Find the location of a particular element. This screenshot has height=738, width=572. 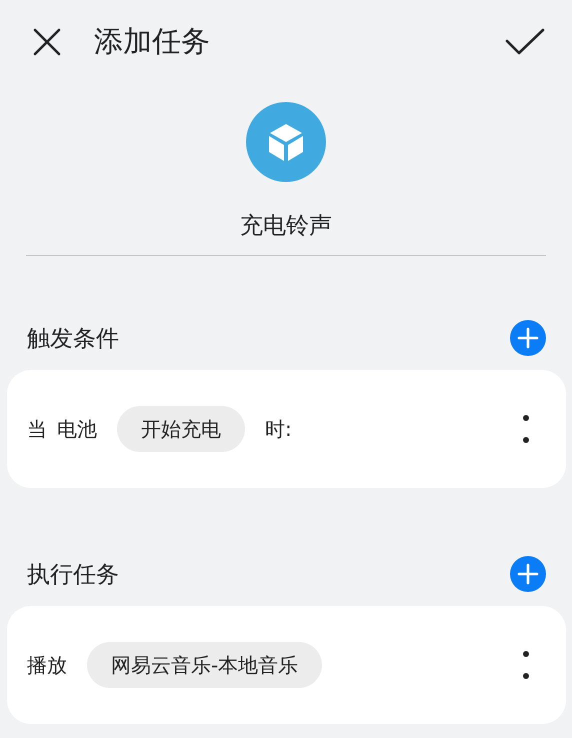

page-title: 添加任务 is located at coordinates (152, 41).